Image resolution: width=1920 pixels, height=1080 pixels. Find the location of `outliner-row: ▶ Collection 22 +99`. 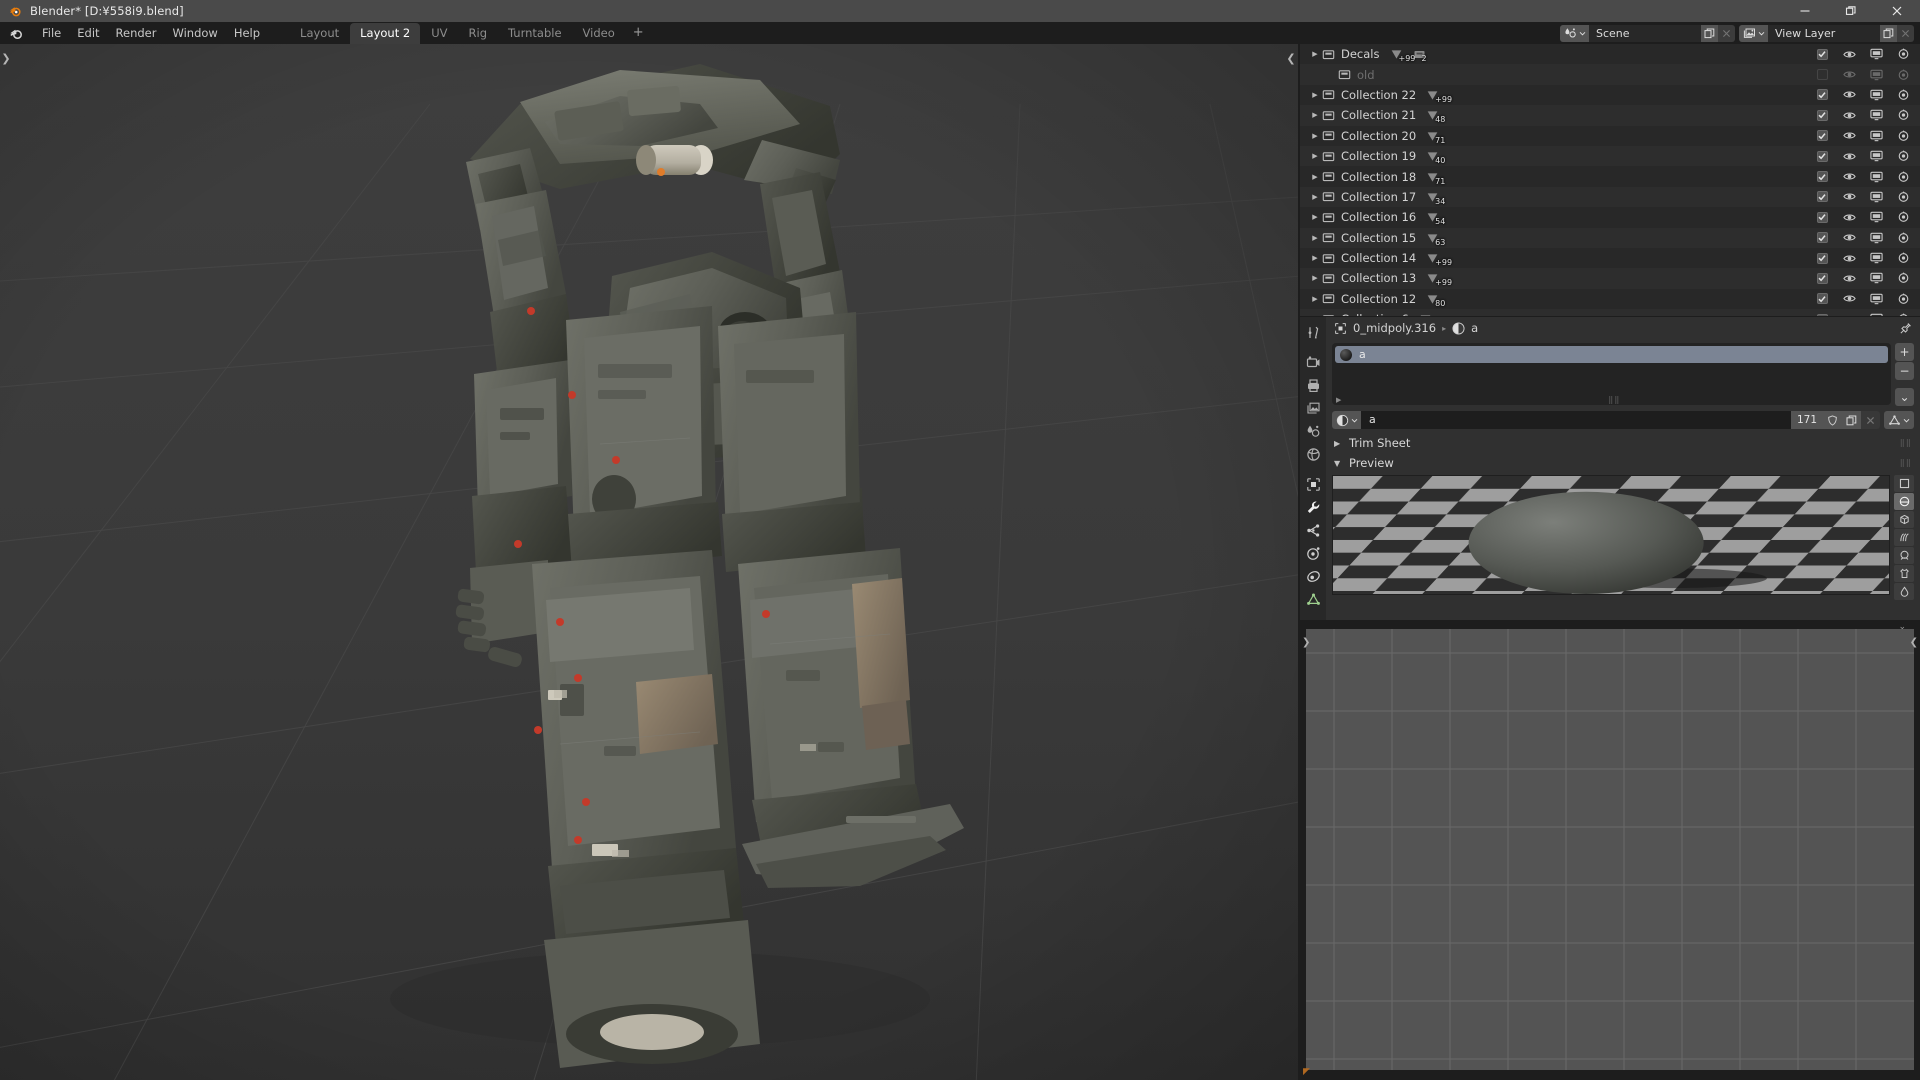

outliner-row: ▶ Collection 22 +99 is located at coordinates (1610, 95).